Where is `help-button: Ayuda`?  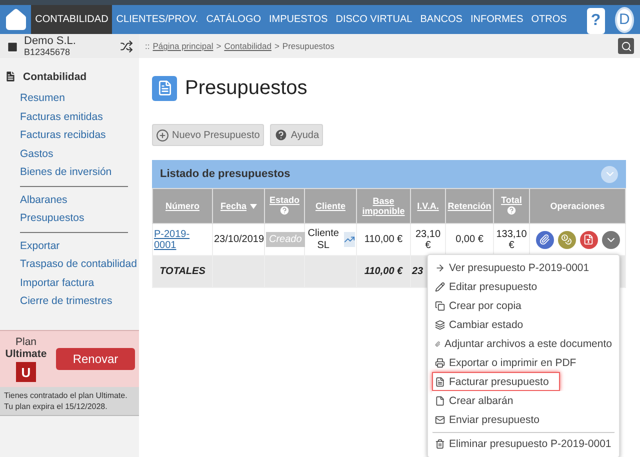
help-button: Ayuda is located at coordinates (297, 135).